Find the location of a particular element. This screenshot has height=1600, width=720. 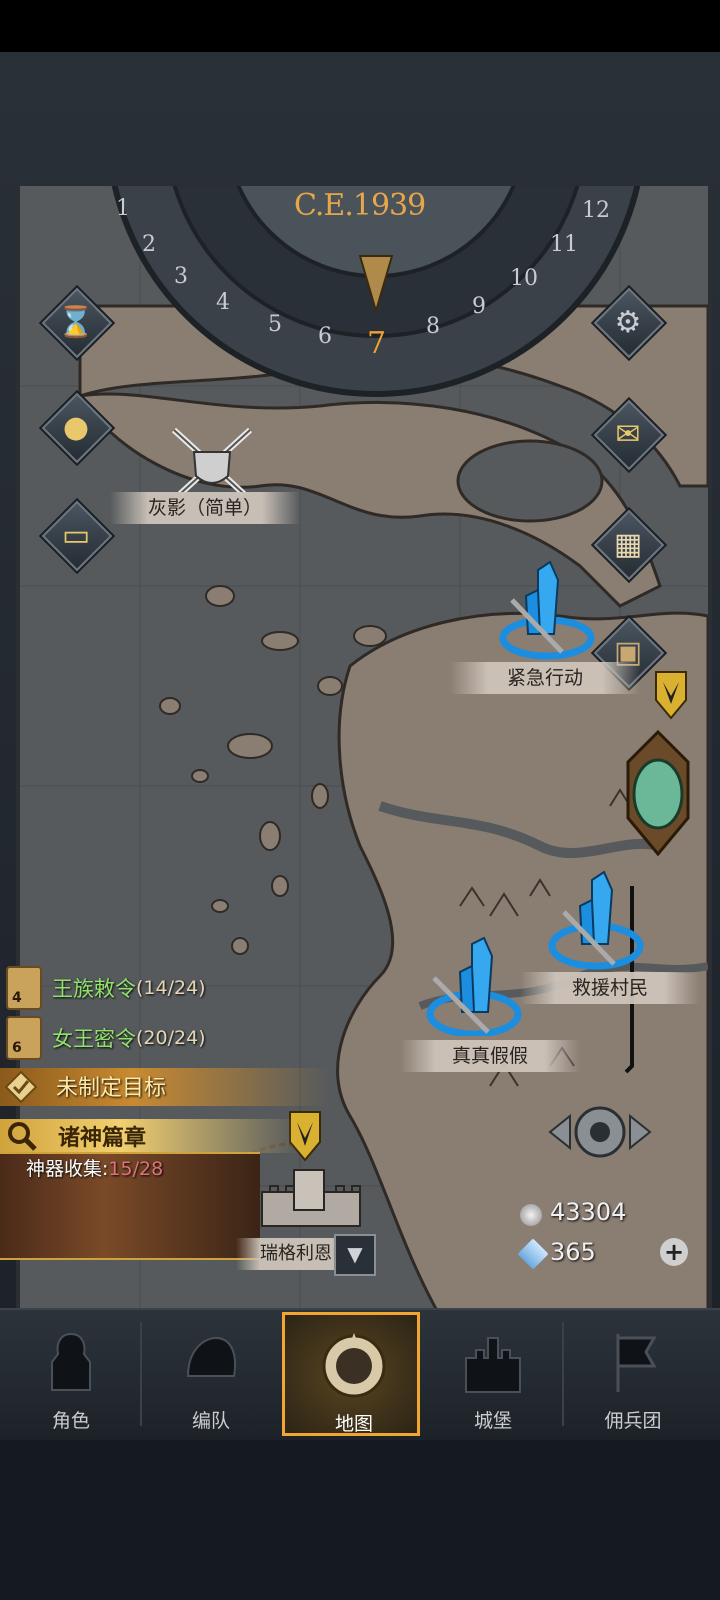

nav-castle: 城堡 is located at coordinates (493, 1374).